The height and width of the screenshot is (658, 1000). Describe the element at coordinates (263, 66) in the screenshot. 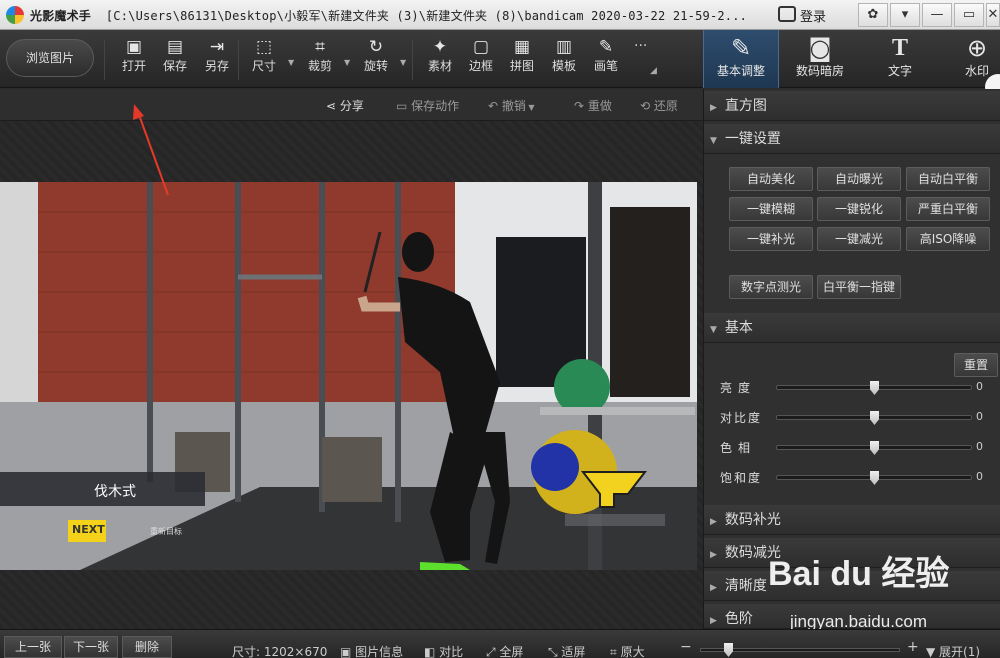

I see `resize-label: 尺寸` at that location.